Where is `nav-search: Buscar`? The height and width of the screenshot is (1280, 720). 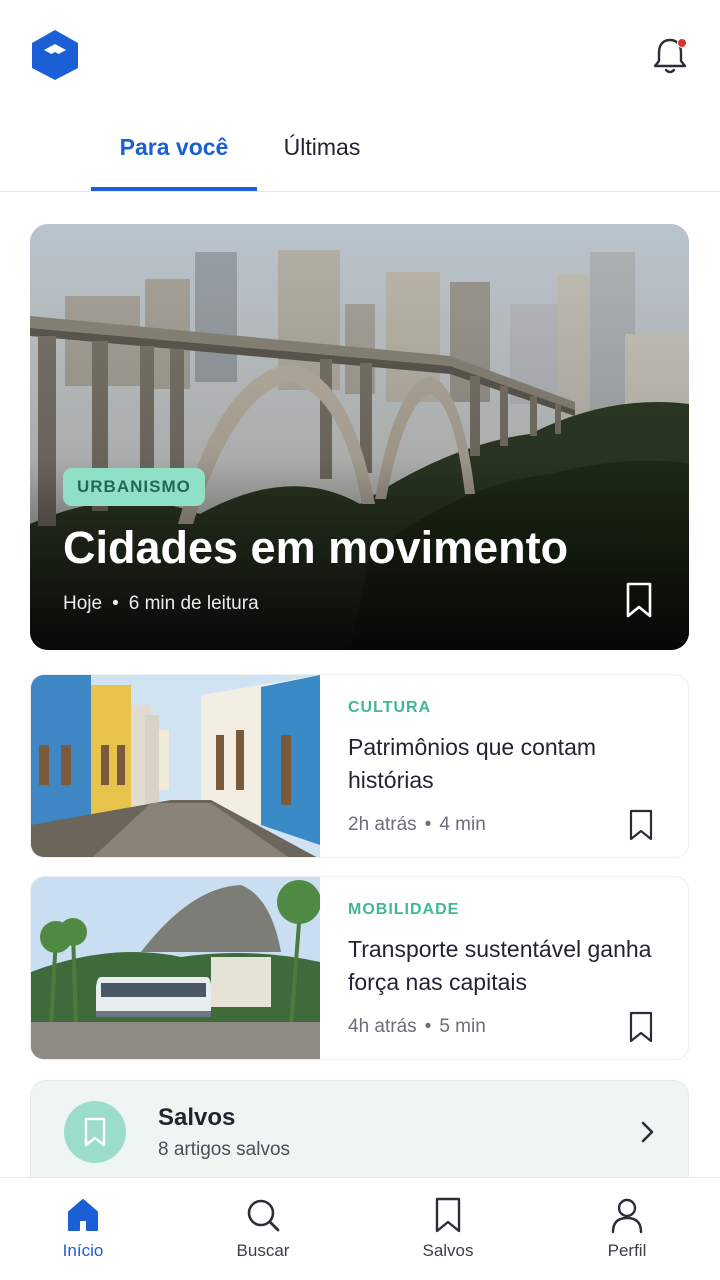
nav-search: Buscar is located at coordinates (263, 1229).